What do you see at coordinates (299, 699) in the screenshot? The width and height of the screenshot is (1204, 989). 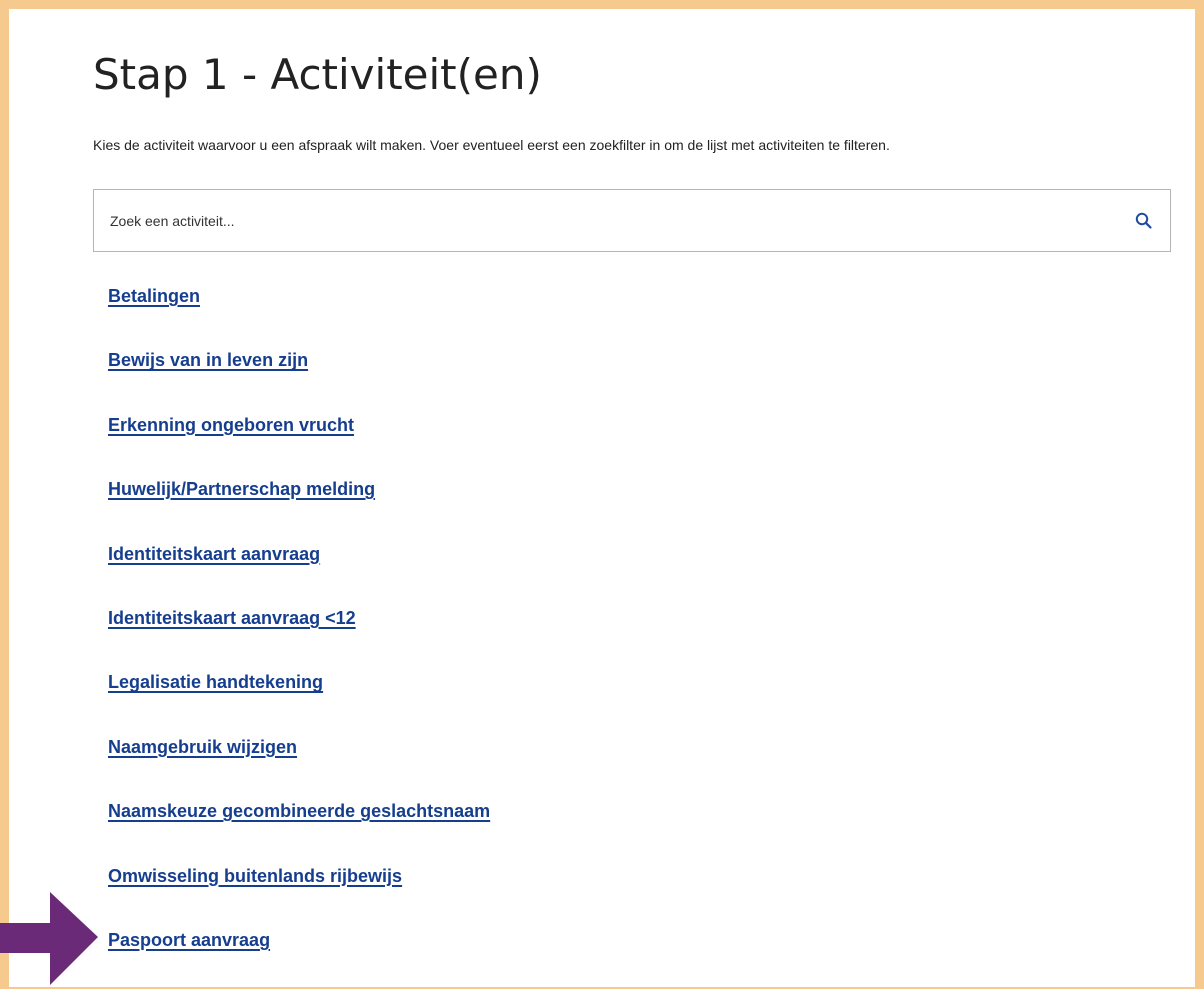 I see `list-item: Legalisatie handtekening` at bounding box center [299, 699].